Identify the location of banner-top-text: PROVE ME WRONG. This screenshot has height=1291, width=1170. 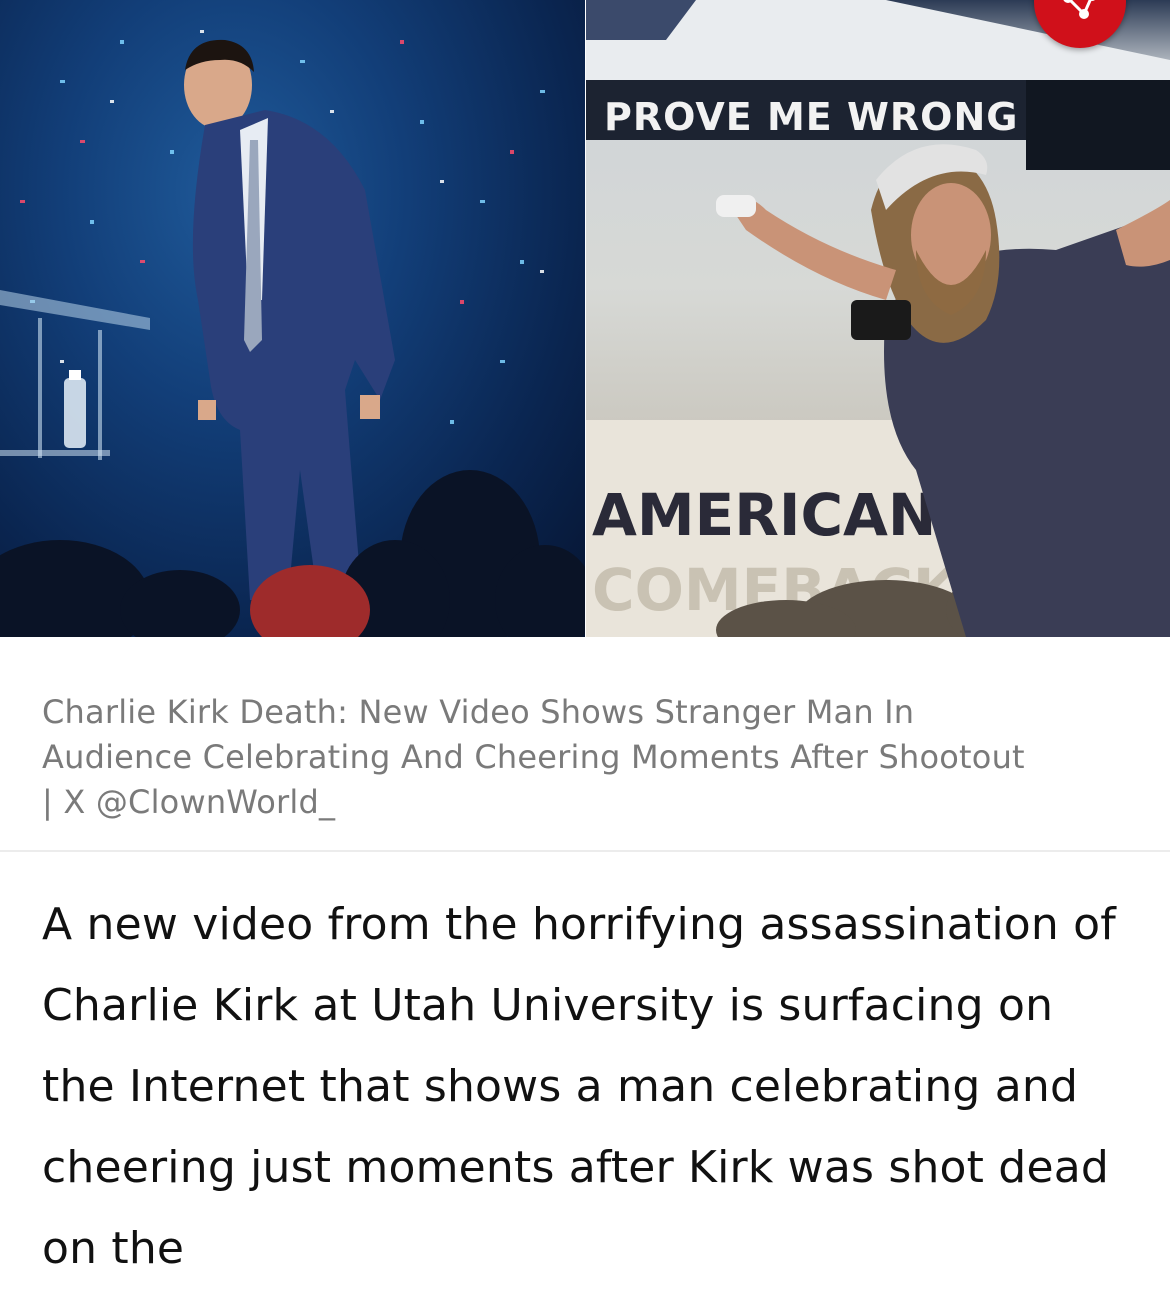
(811, 117).